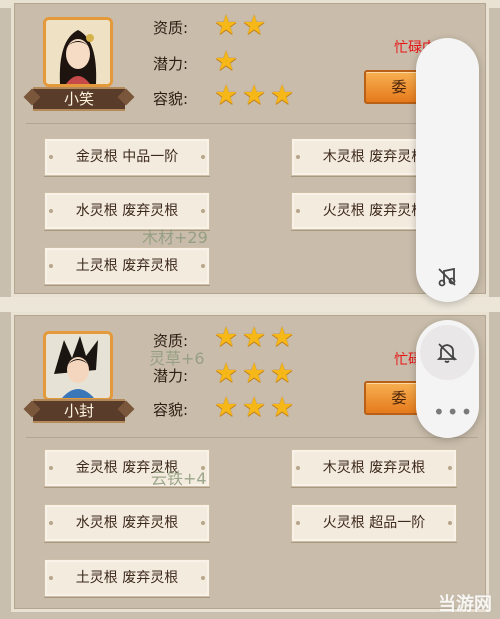 This screenshot has width=500, height=619. I want to click on portrait-female-icon, so click(78, 52).